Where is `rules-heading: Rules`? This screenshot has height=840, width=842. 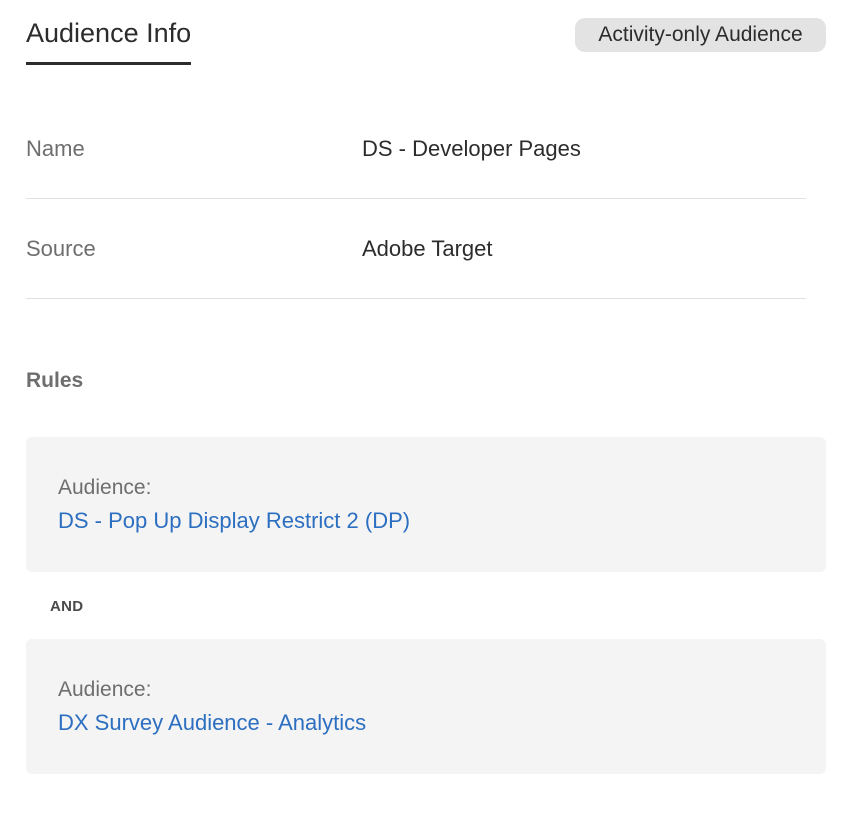 rules-heading: Rules is located at coordinates (55, 380).